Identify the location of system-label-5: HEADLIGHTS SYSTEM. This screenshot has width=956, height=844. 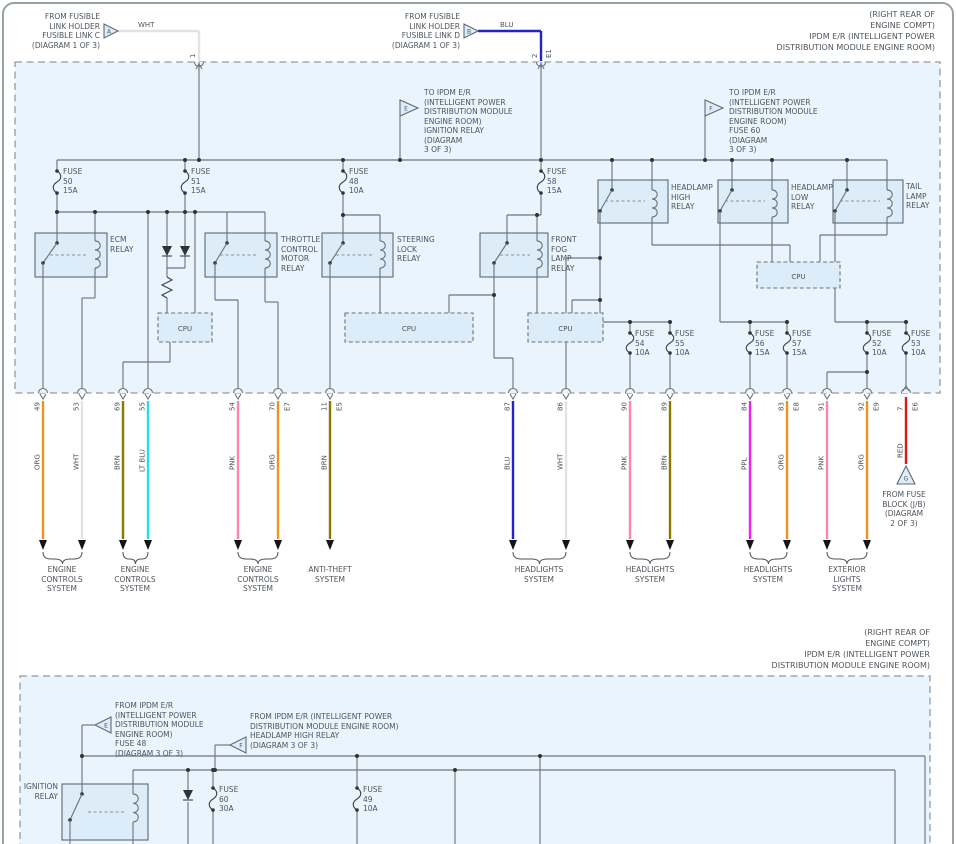
(539, 574).